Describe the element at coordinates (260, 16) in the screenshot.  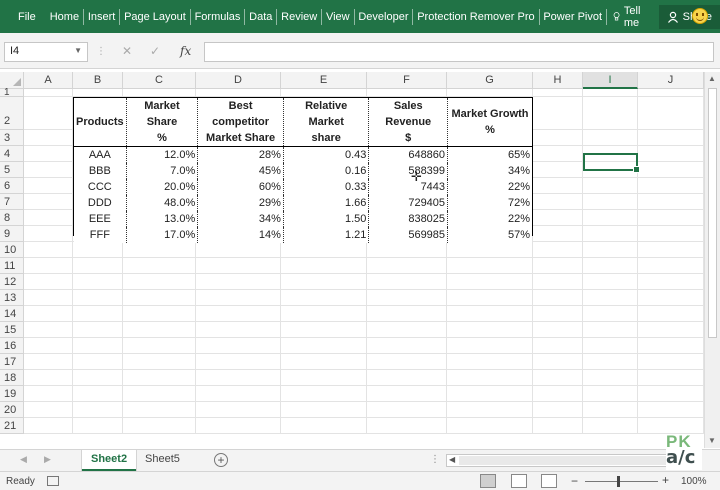
I see `tab-data: Data` at that location.